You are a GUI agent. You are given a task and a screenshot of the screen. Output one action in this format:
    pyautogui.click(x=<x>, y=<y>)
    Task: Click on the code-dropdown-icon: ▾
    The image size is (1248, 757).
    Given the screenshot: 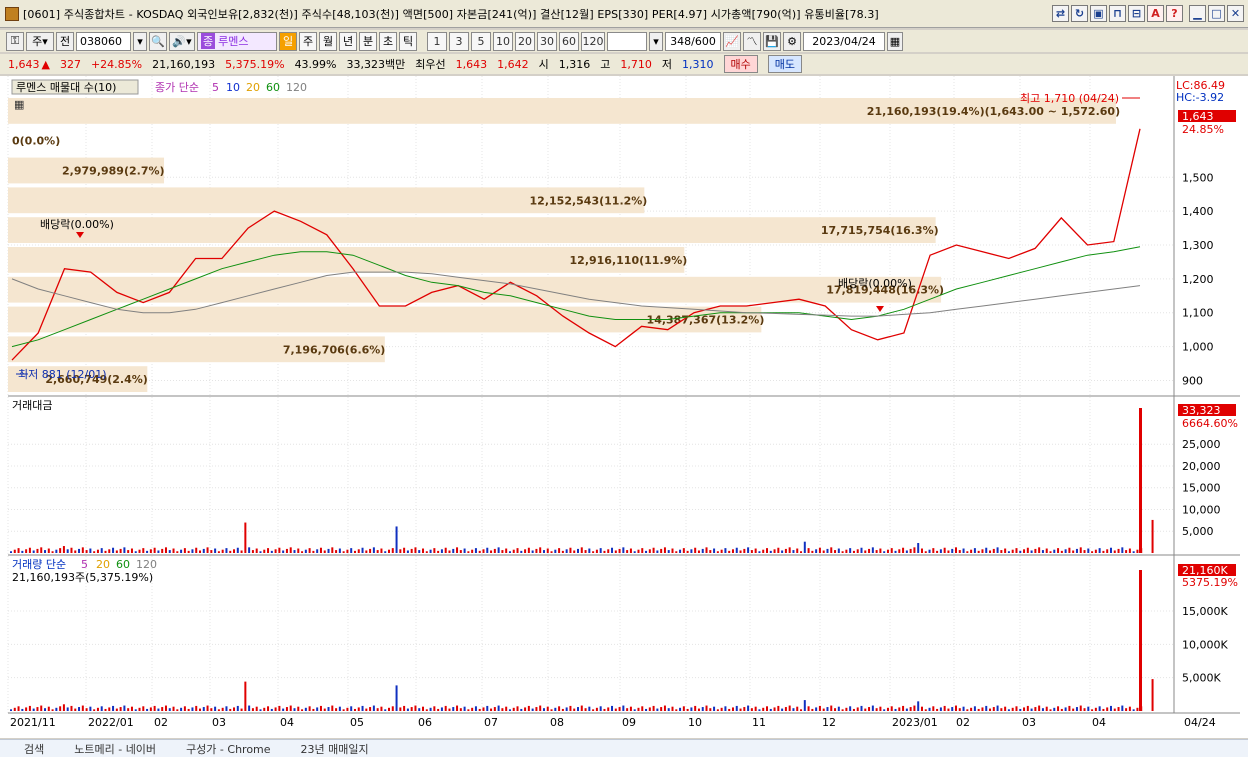 What is the action you would take?
    pyautogui.click(x=140, y=41)
    